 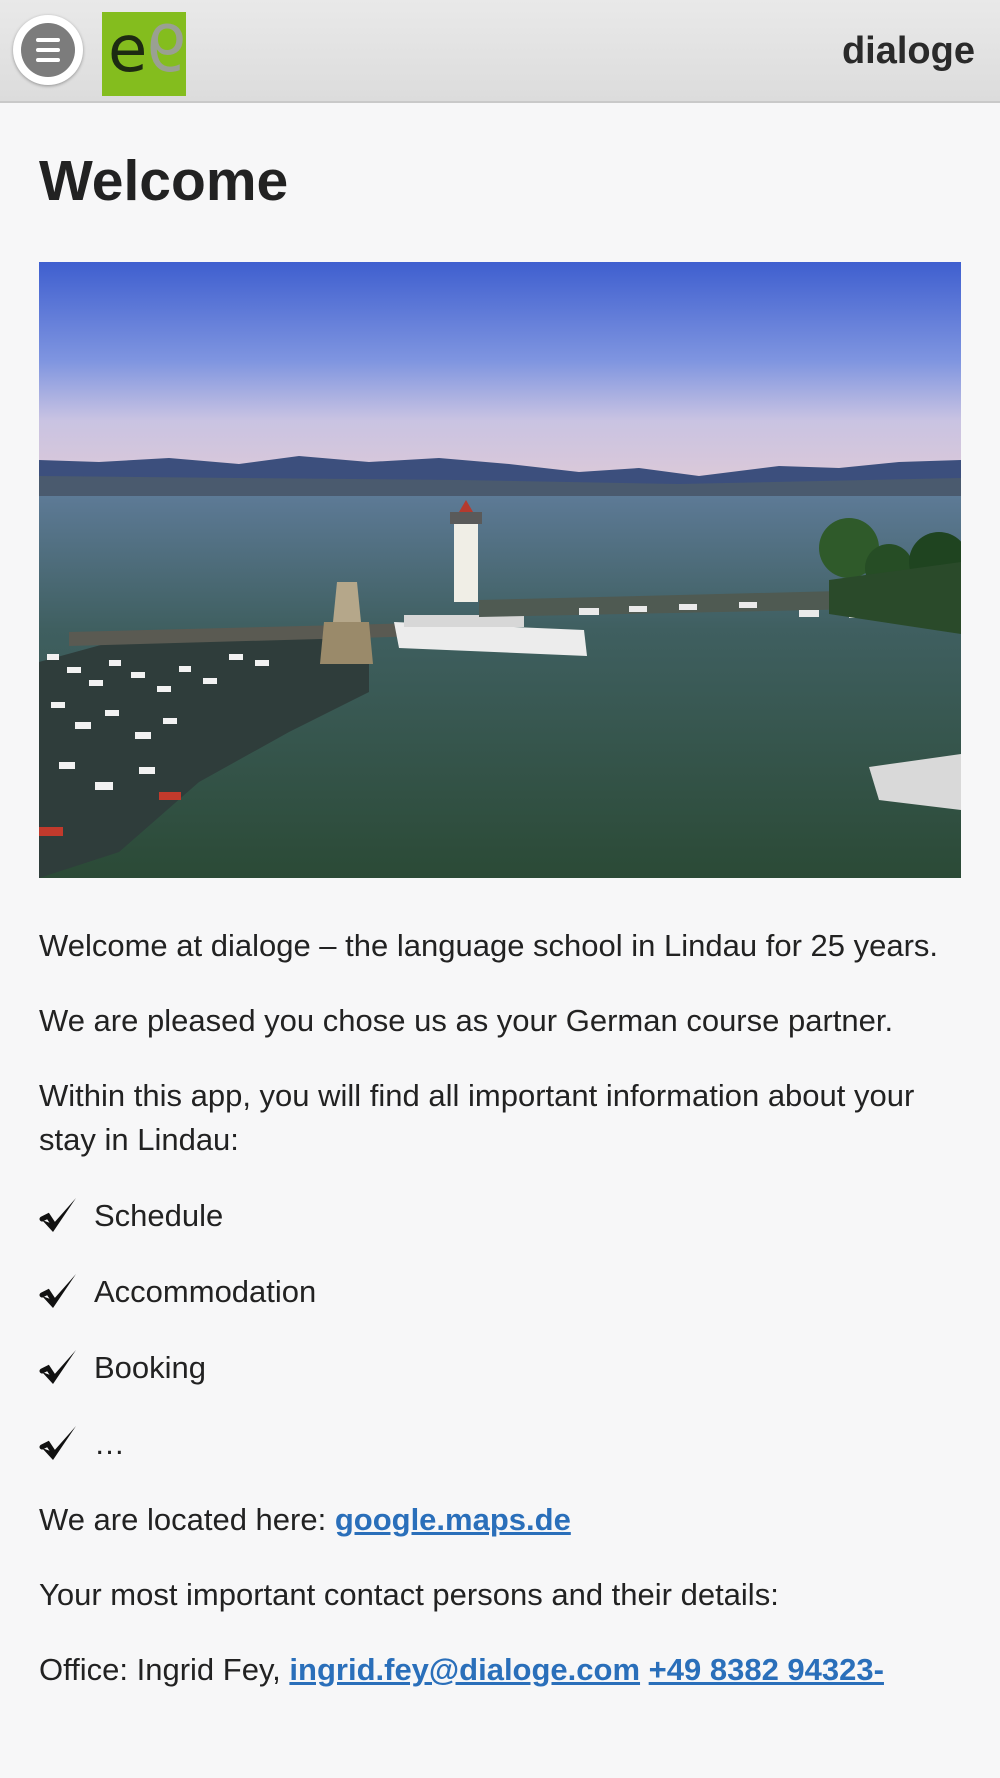 What do you see at coordinates (164, 1669) in the screenshot?
I see `office-contact-name: Office: Ingrid Fey,` at bounding box center [164, 1669].